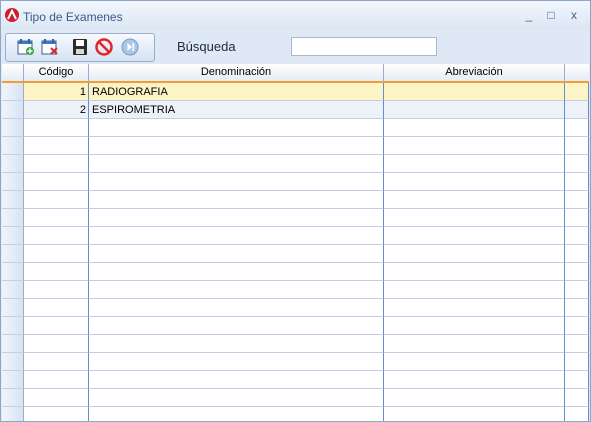 This screenshot has width=591, height=422. What do you see at coordinates (56, 92) in the screenshot?
I see `cell-codigo: 1` at bounding box center [56, 92].